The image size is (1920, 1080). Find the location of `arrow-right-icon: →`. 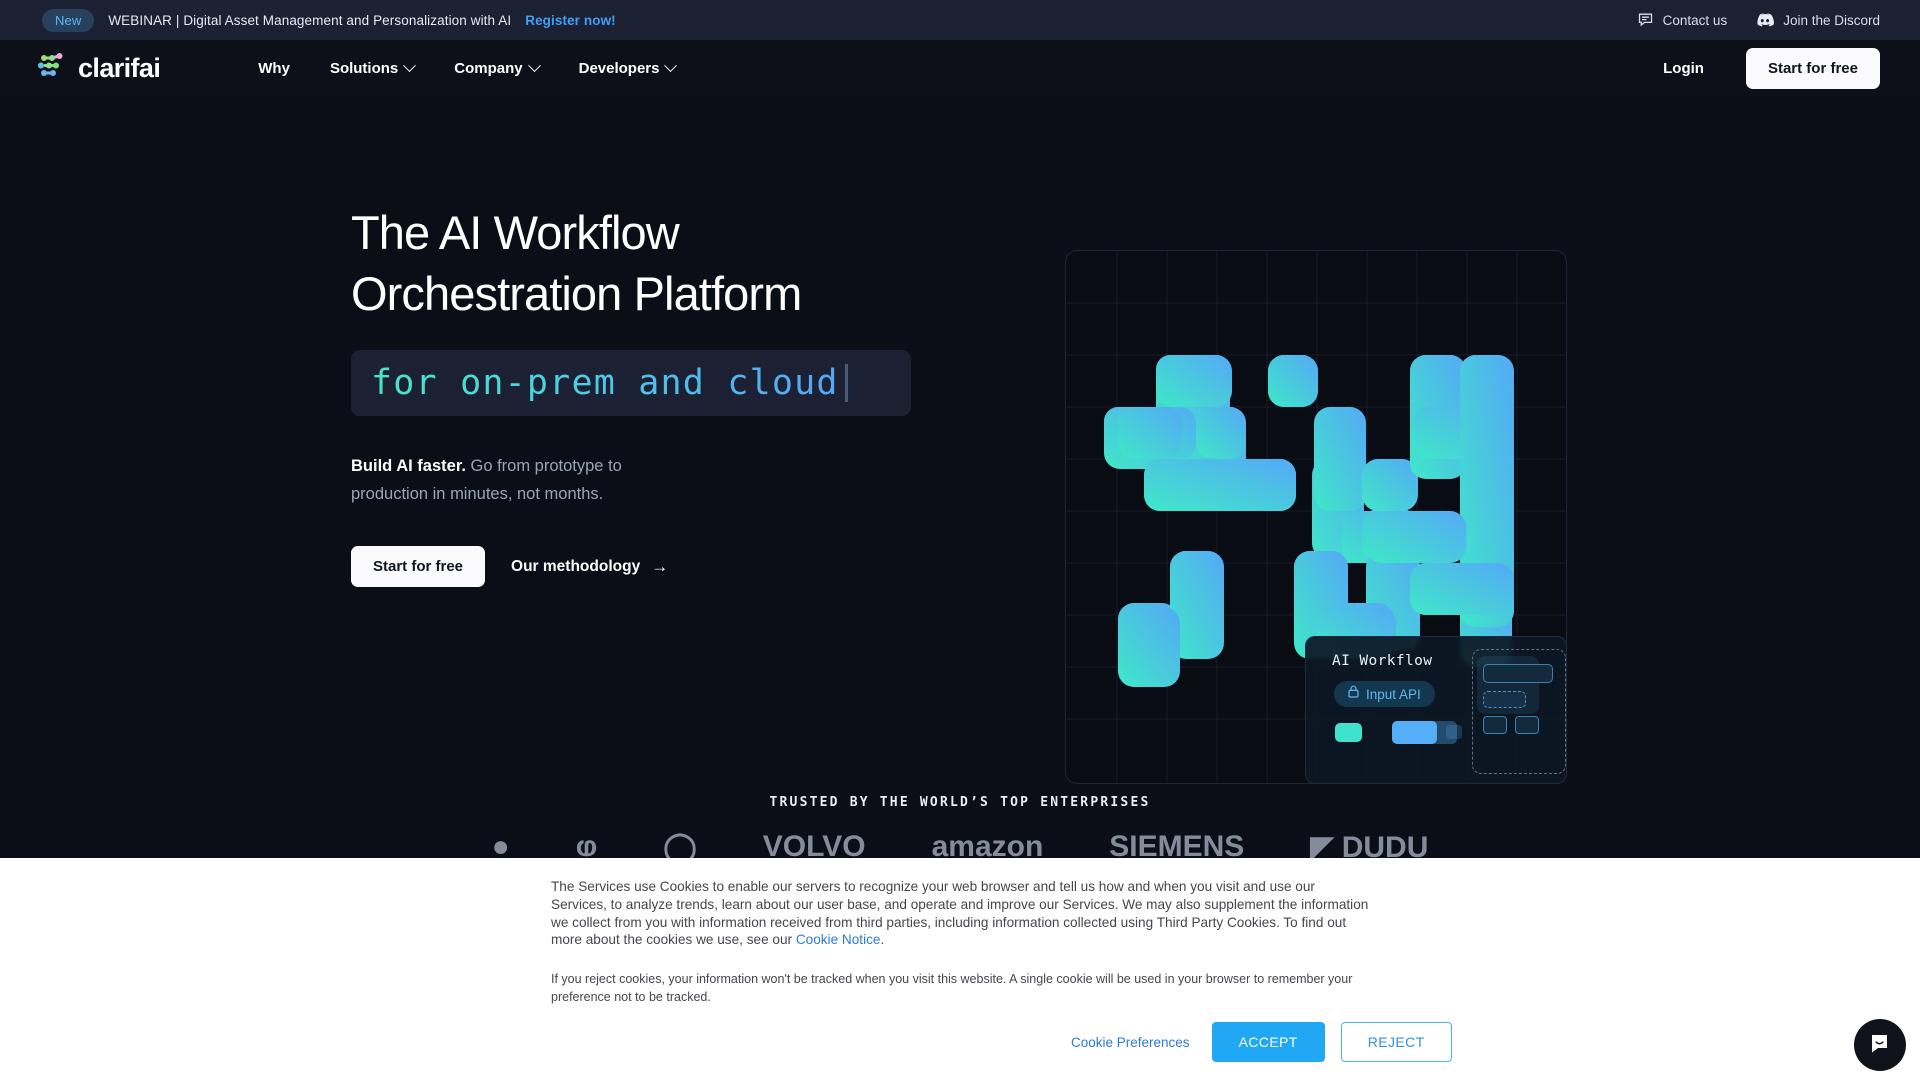

arrow-right-icon: → is located at coordinates (660, 566).